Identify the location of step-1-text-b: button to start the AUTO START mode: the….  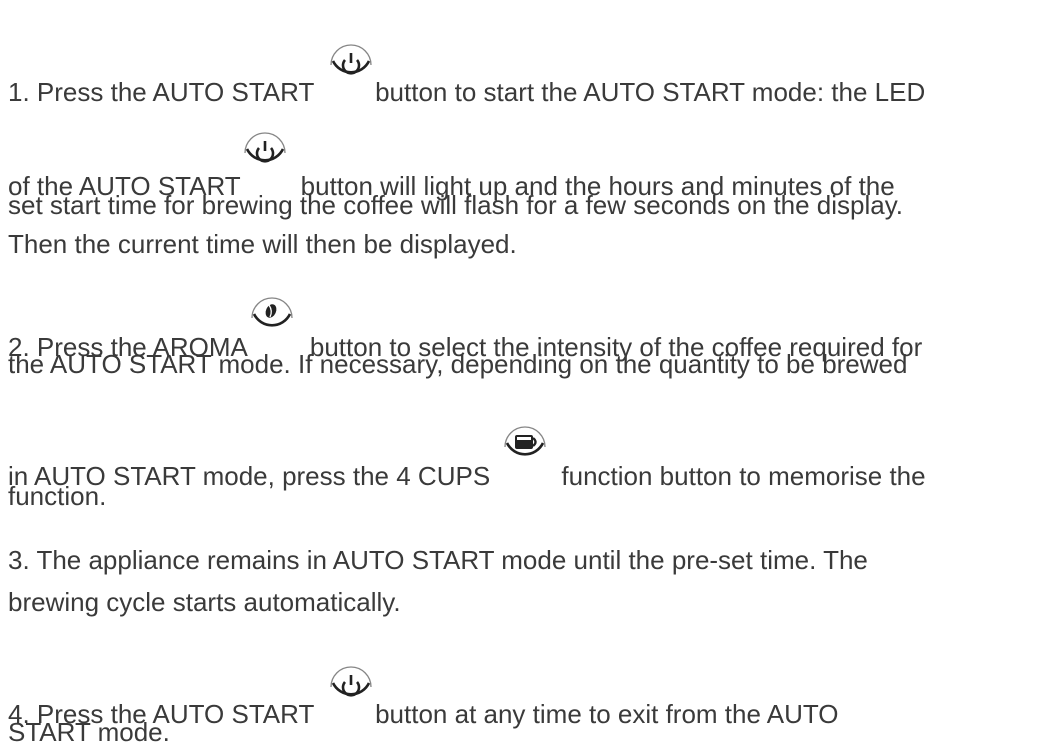
(650, 92).